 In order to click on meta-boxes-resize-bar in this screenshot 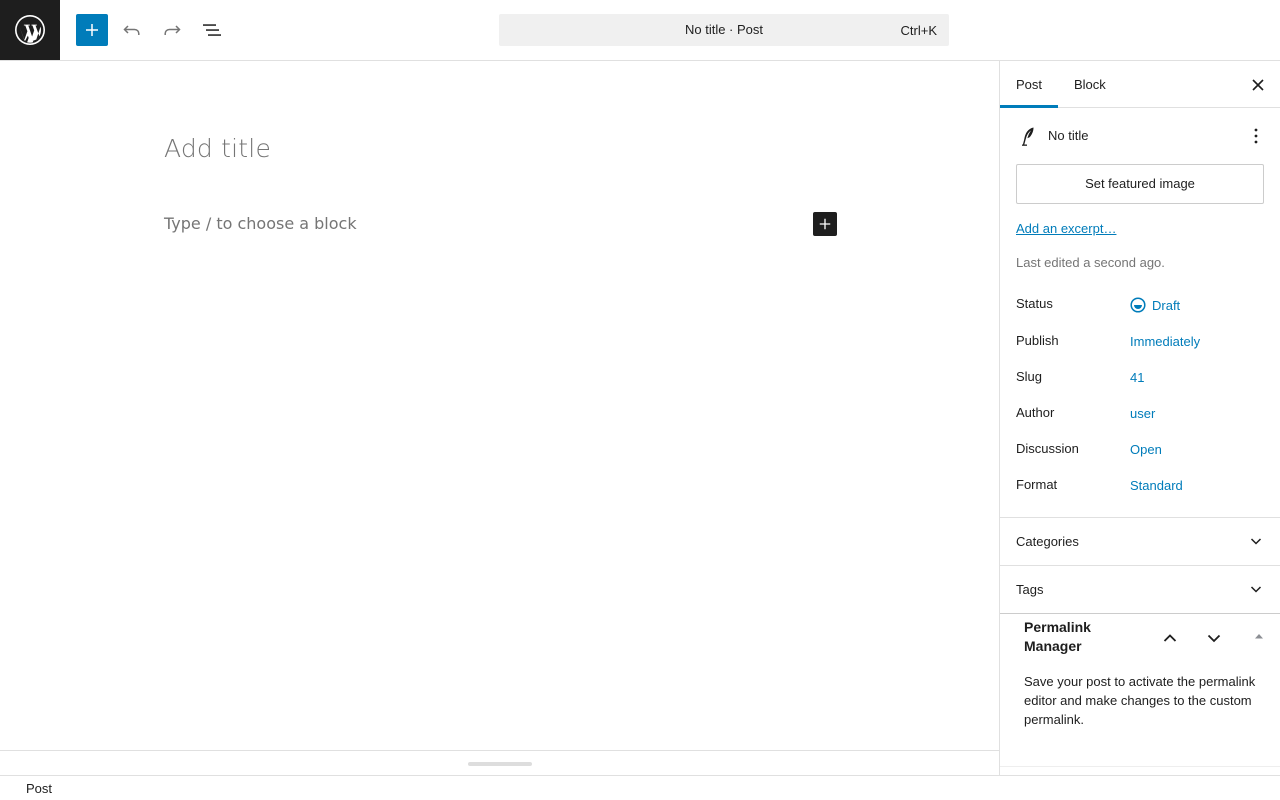, I will do `click(499, 762)`.